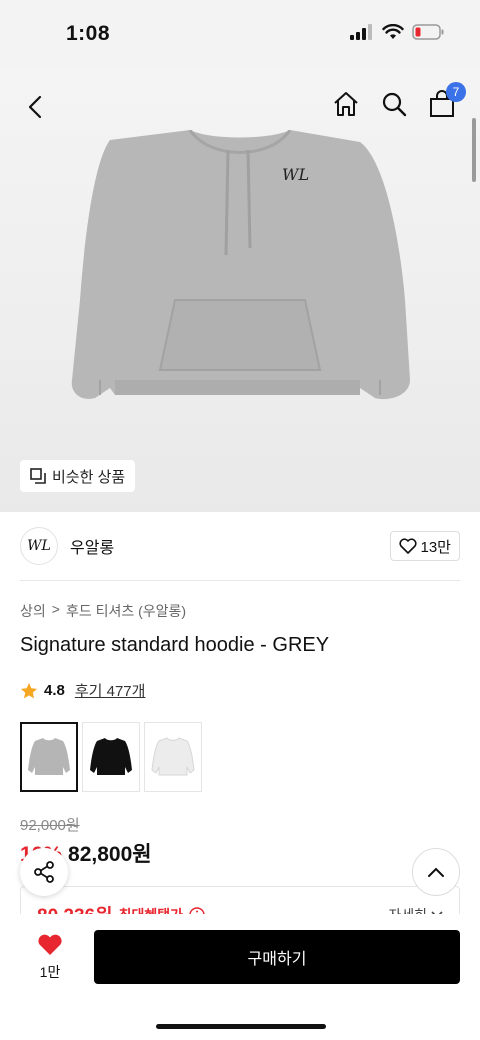 The image size is (480, 1040). What do you see at coordinates (38, 476) in the screenshot?
I see `similar-icon` at bounding box center [38, 476].